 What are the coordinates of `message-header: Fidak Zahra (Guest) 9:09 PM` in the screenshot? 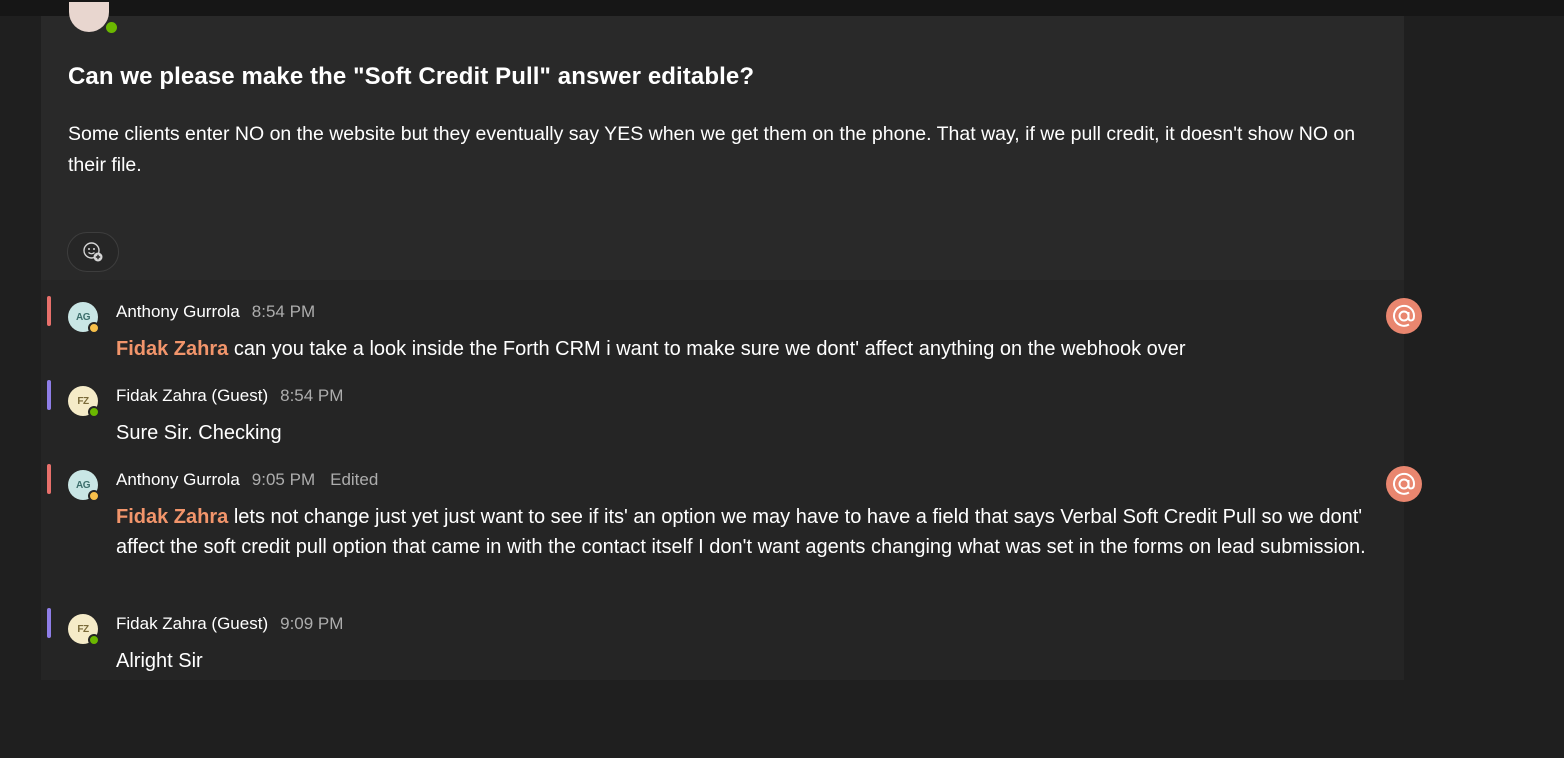 It's located at (229, 624).